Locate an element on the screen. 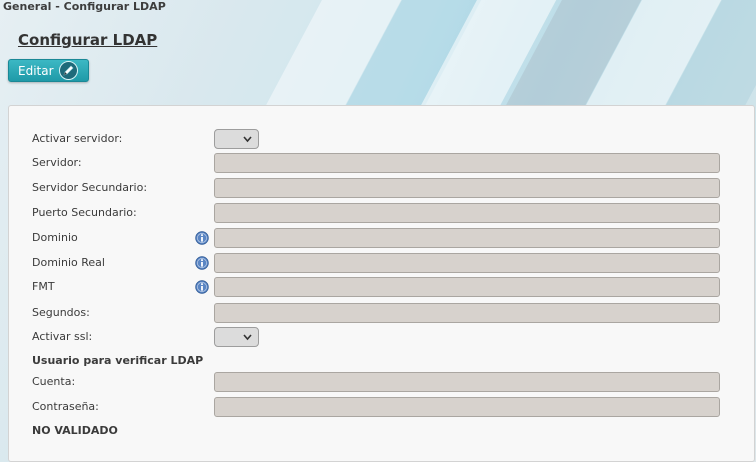 The height and width of the screenshot is (462, 756). row-contrasena: Contraseña: is located at coordinates (381, 407).